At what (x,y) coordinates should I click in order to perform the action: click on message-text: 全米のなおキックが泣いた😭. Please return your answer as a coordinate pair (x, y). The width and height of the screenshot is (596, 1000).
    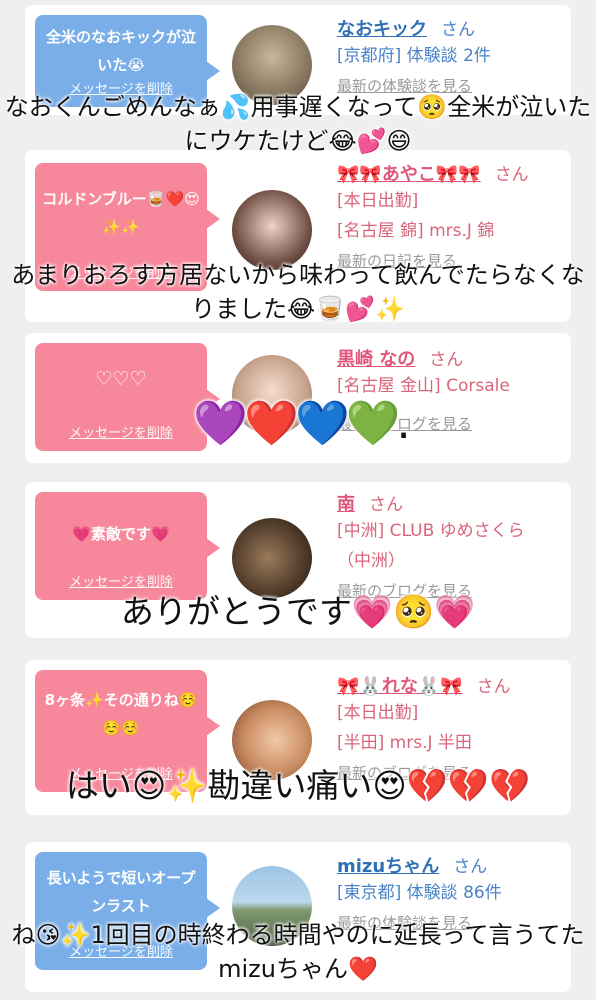
    Looking at the image, I should click on (120, 51).